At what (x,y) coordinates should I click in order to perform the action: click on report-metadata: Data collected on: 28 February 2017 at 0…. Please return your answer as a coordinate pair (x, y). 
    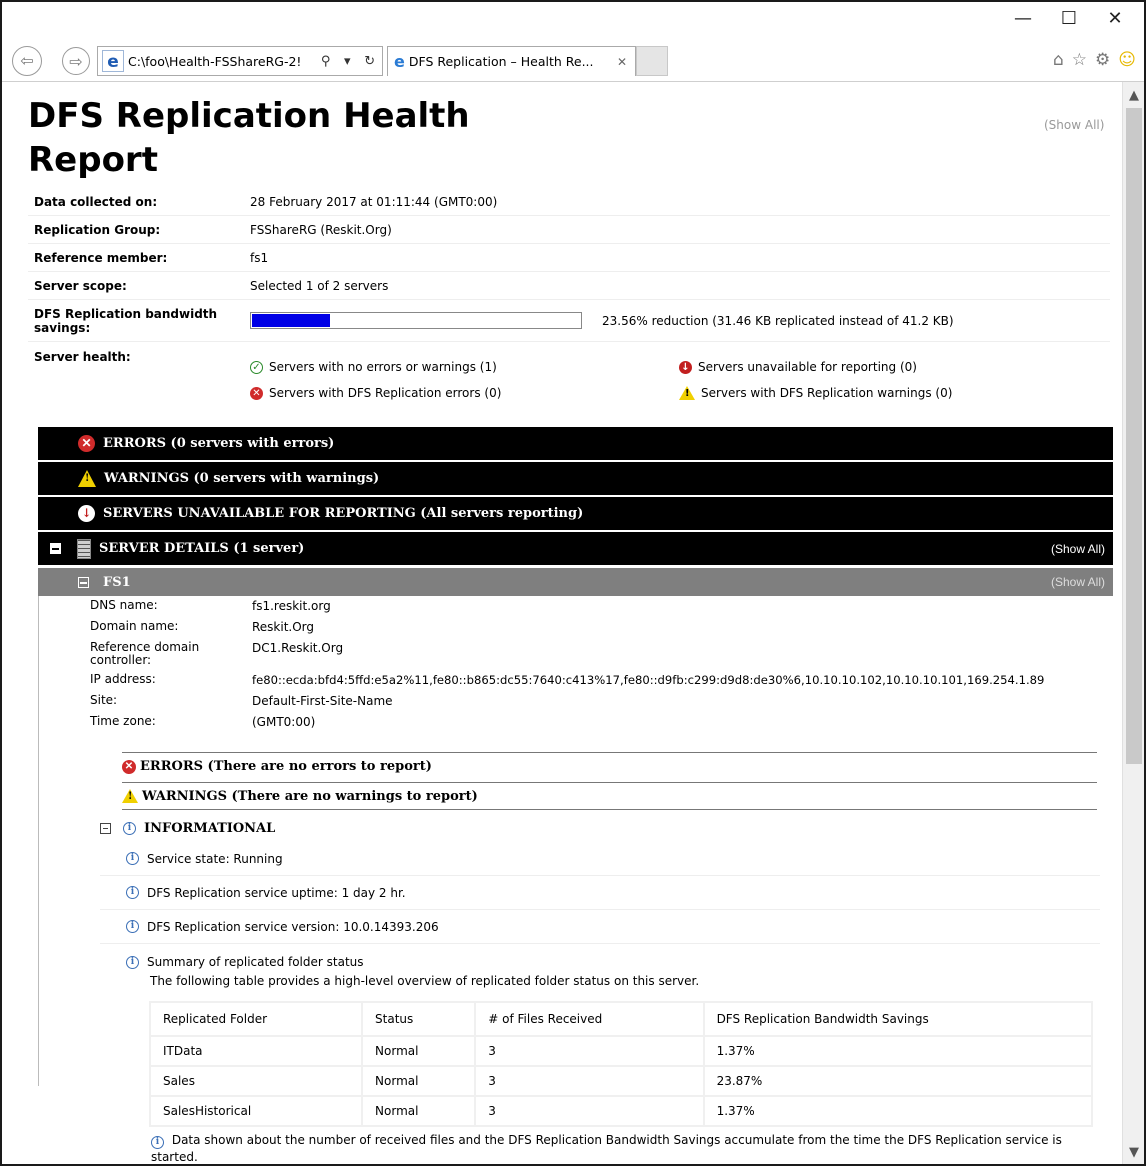
    Looking at the image, I should click on (569, 265).